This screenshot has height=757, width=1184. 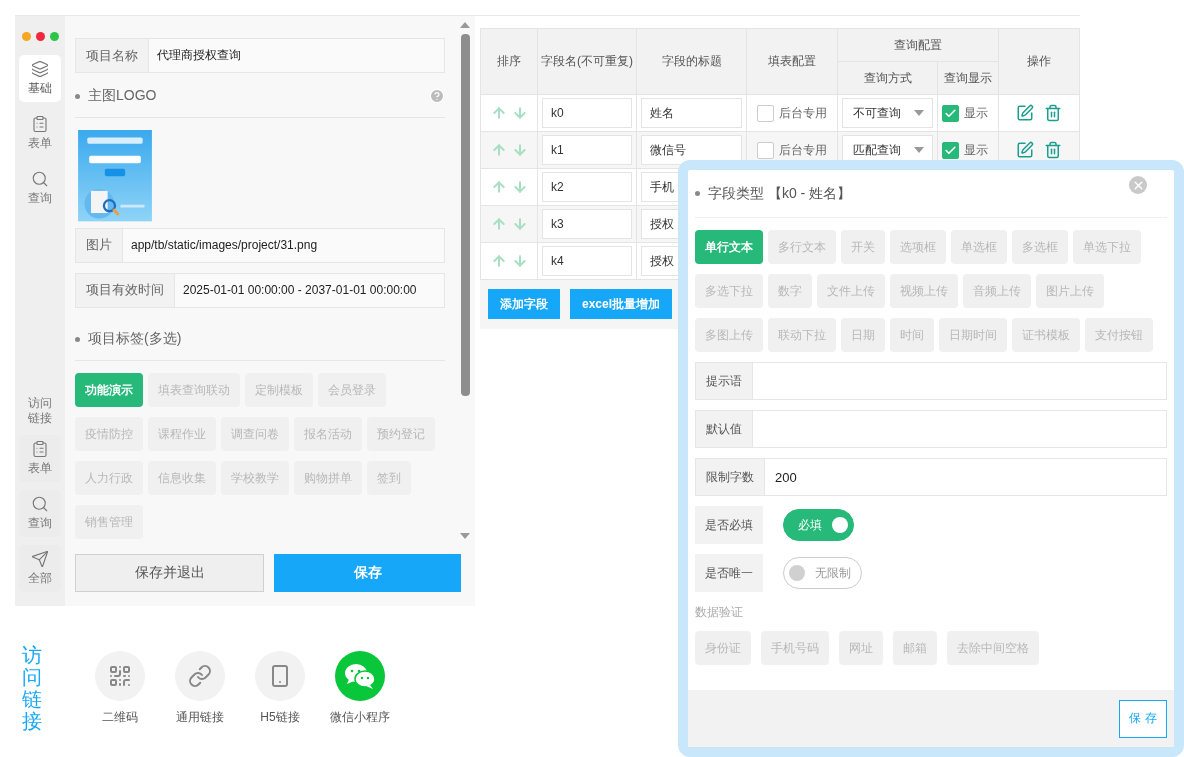 I want to click on chat-bubbles-icon, so click(x=360, y=675).